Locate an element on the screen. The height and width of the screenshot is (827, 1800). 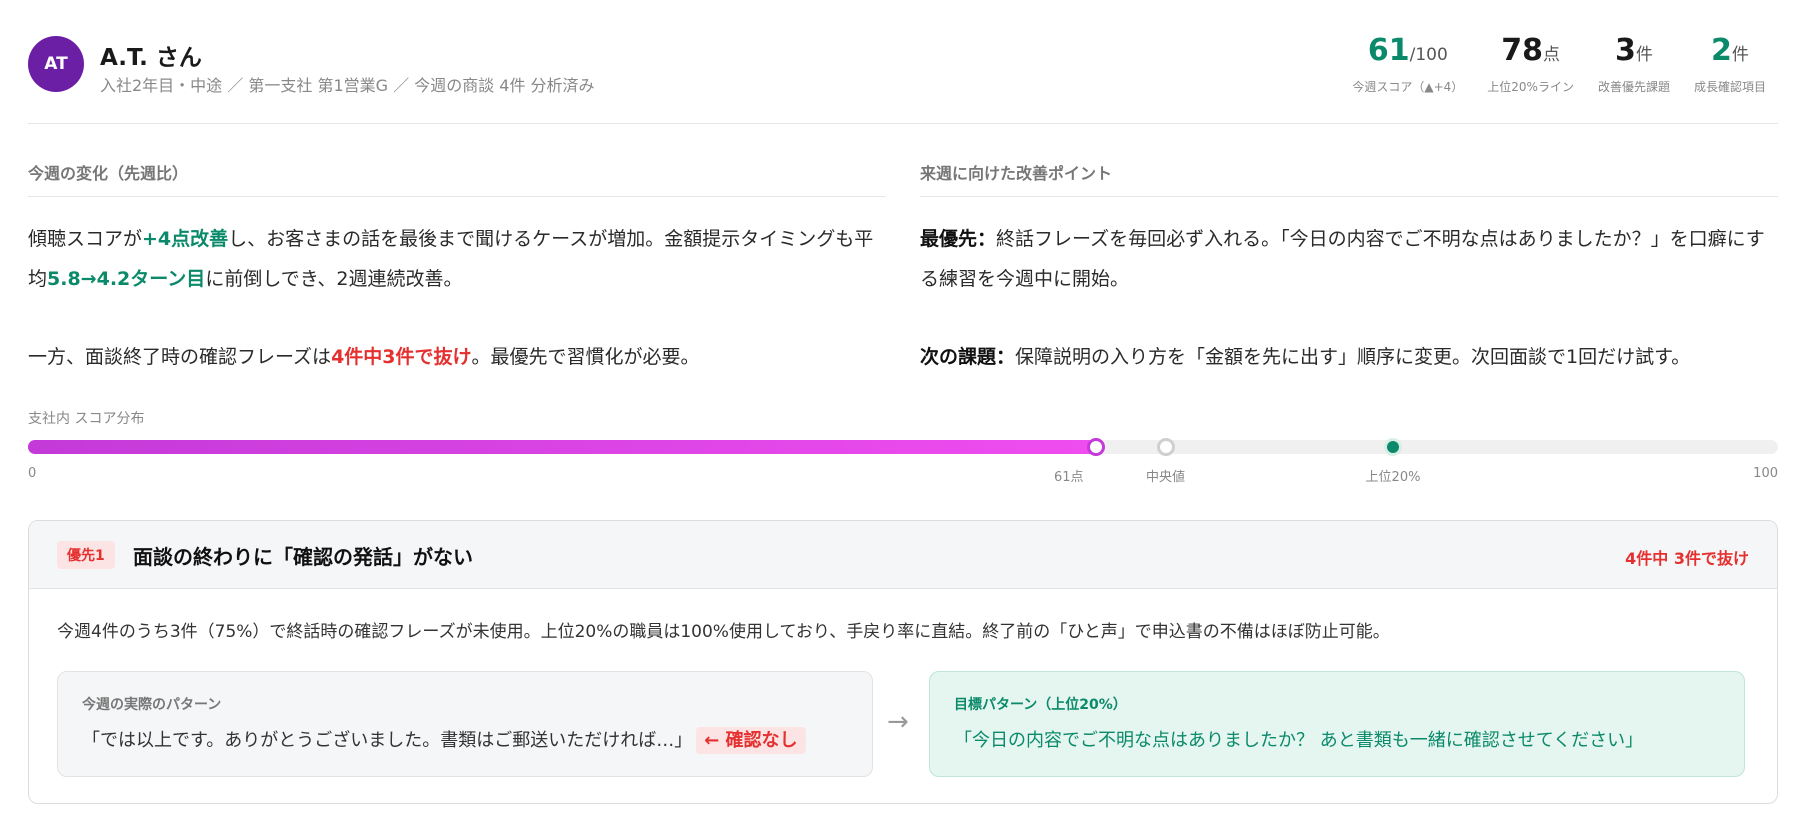
section-title: 来週に向けた改善ポイント is located at coordinates (1349, 178).